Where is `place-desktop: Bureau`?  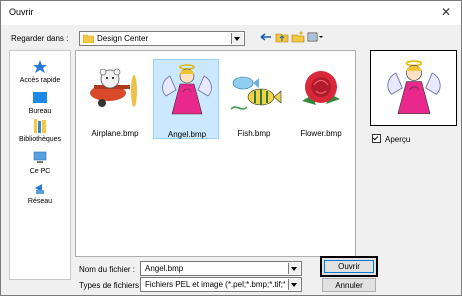
place-desktop: Bureau is located at coordinates (40, 102).